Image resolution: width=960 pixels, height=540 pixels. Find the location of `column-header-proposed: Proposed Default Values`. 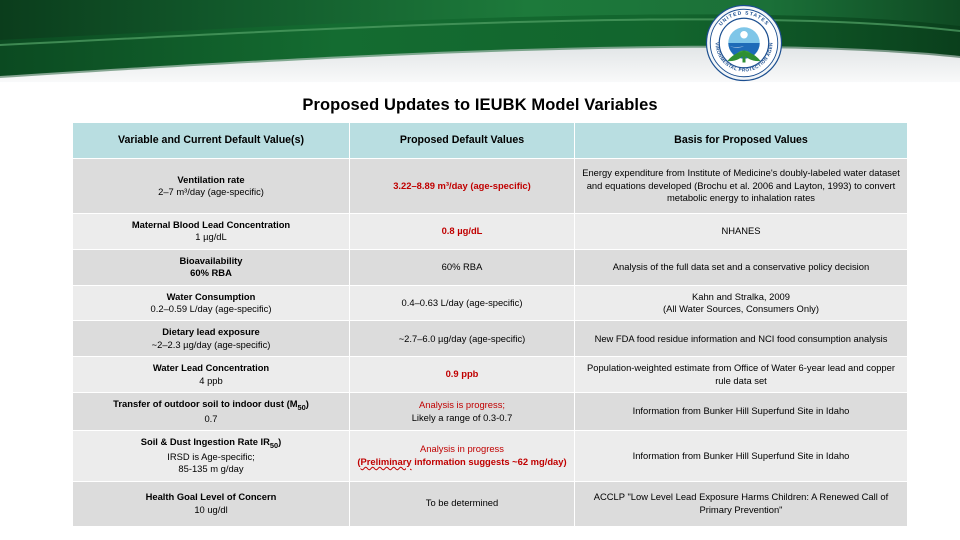

column-header-proposed: Proposed Default Values is located at coordinates (462, 140).